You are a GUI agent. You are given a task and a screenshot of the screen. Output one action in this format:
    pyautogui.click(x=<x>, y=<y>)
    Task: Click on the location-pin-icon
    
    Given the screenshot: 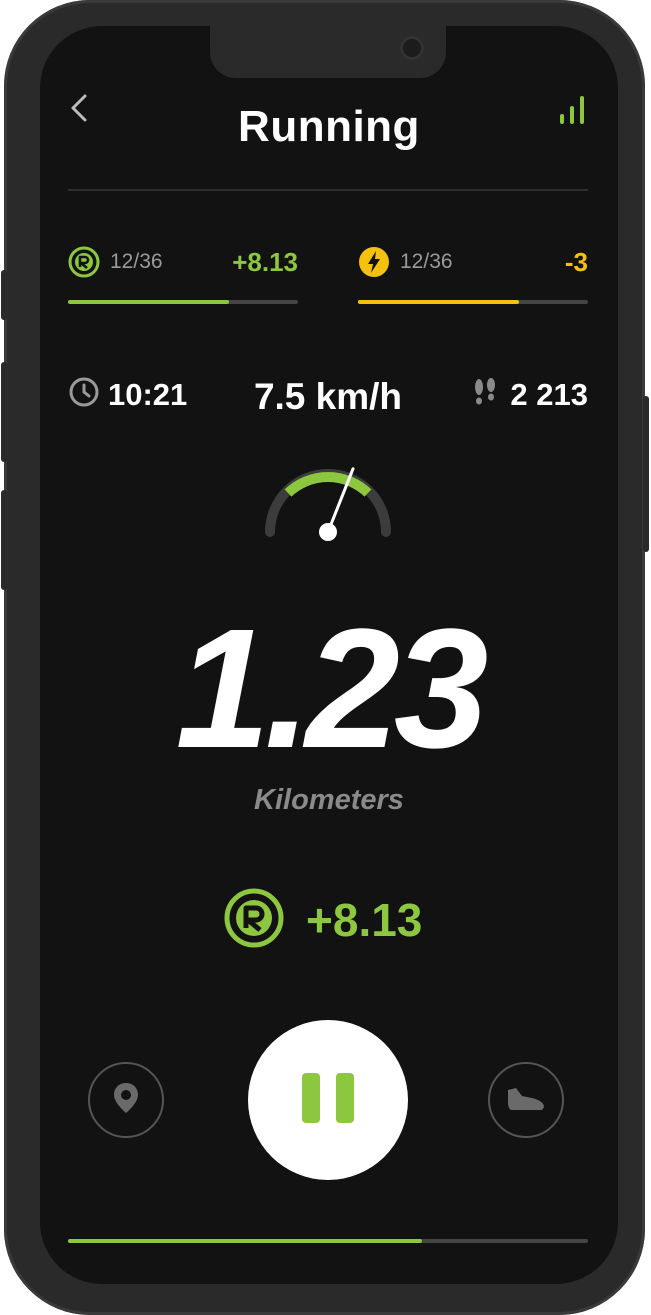 What is the action you would take?
    pyautogui.click(x=126, y=1100)
    